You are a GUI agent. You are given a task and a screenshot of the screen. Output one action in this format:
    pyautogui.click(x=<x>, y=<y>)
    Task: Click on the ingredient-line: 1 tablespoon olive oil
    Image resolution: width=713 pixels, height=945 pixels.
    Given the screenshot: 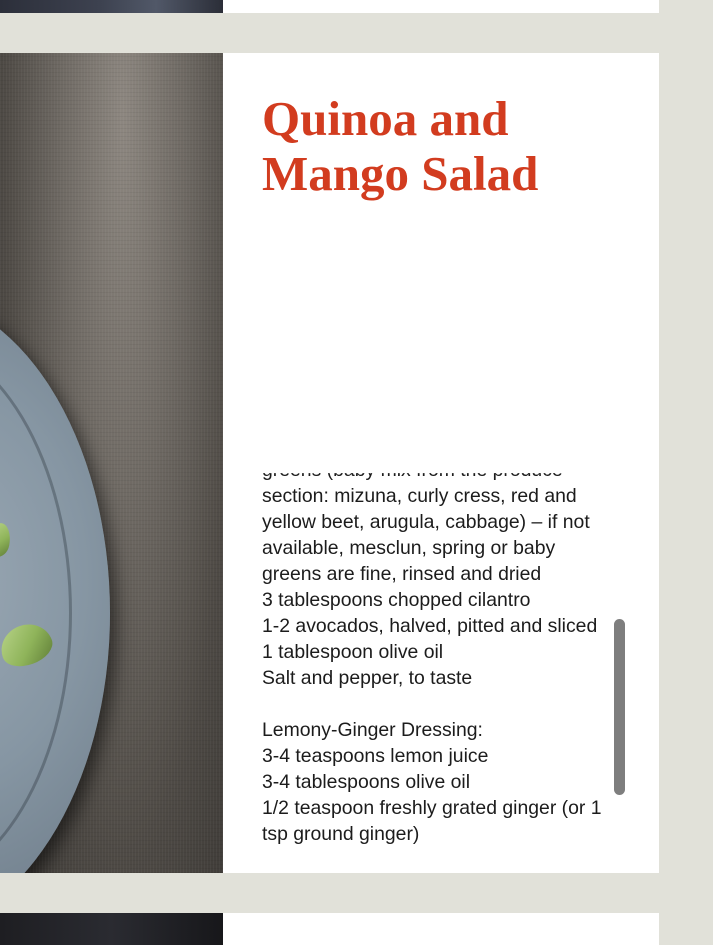 What is the action you would take?
    pyautogui.click(x=353, y=652)
    